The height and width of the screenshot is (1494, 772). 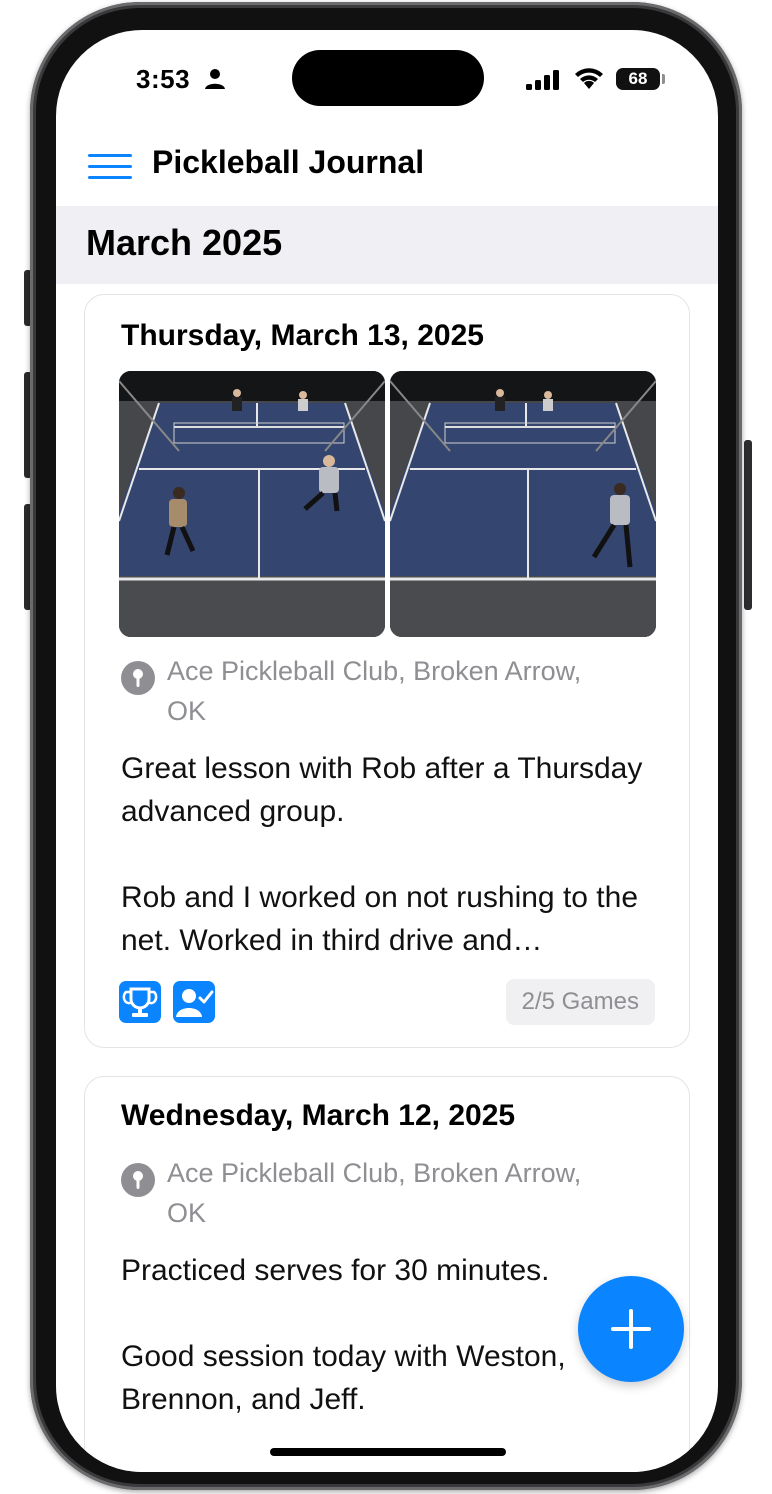 What do you see at coordinates (388, 504) in the screenshot?
I see `entry-photos` at bounding box center [388, 504].